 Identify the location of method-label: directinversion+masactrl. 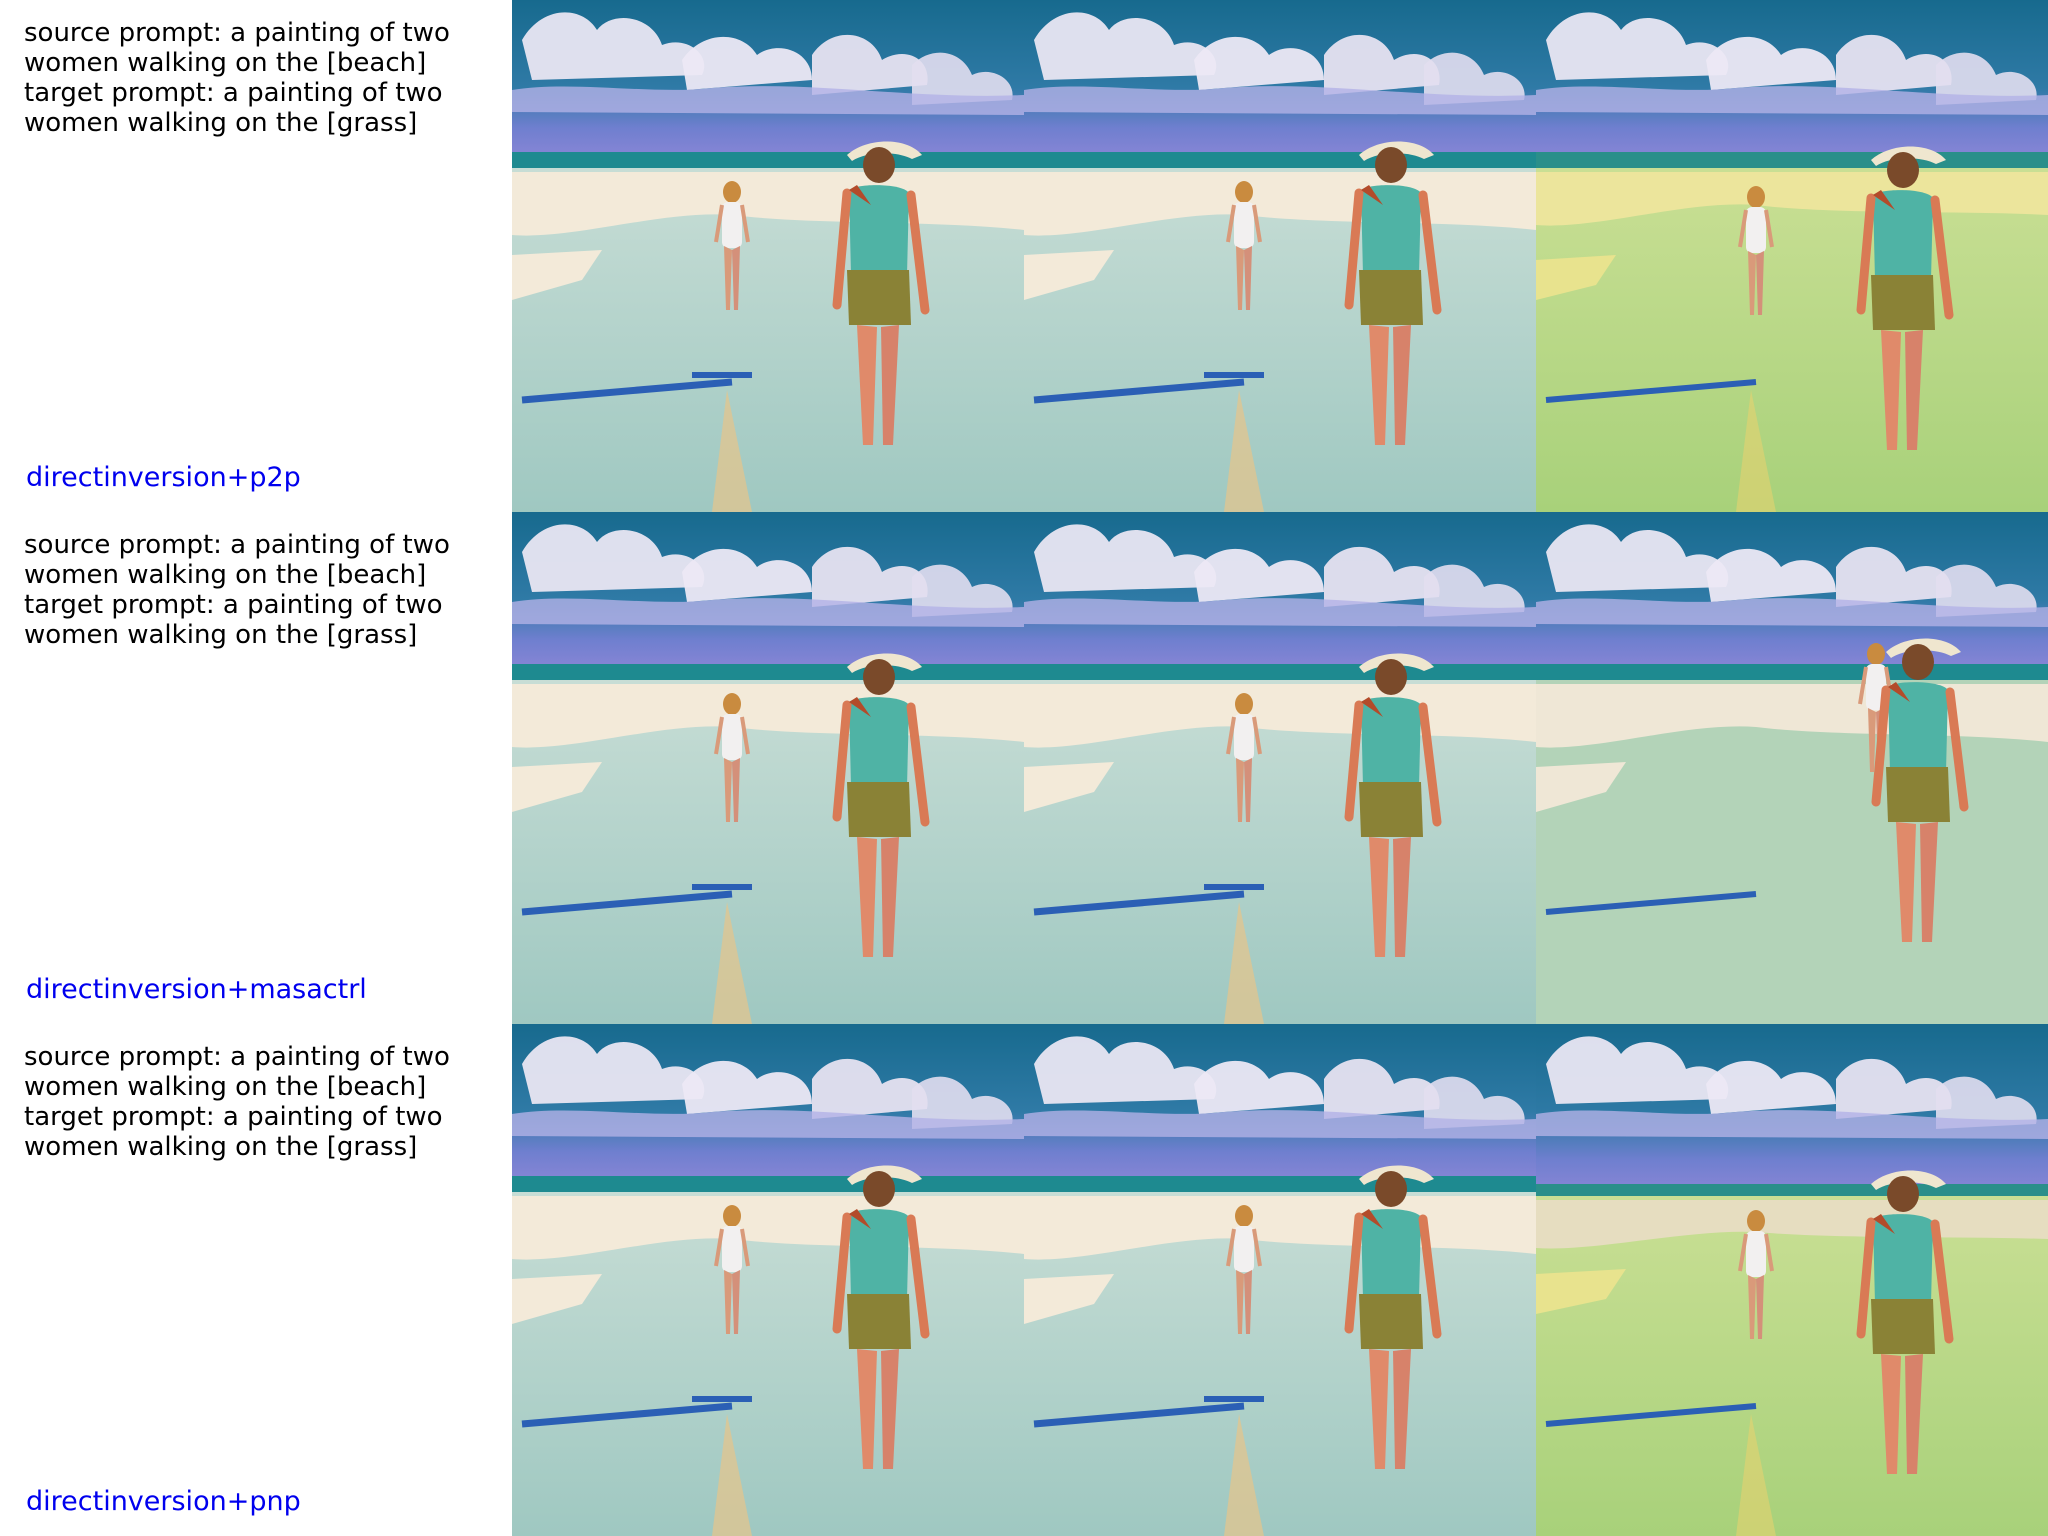
(196, 989).